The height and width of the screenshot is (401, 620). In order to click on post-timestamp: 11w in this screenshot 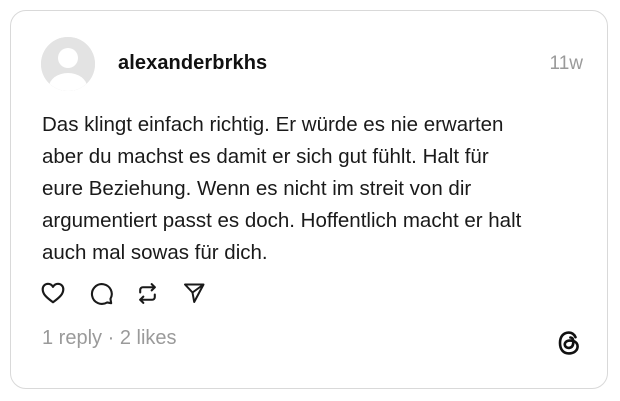, I will do `click(566, 64)`.